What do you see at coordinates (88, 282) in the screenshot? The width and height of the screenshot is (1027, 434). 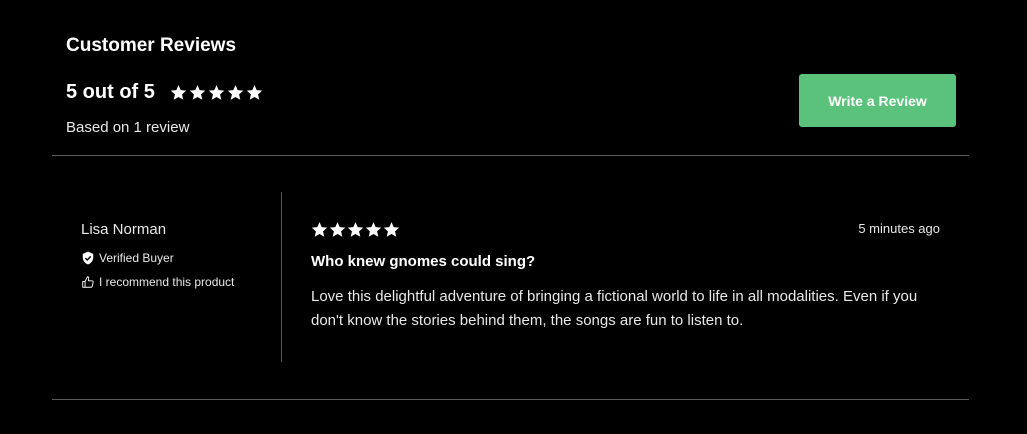 I see `thumbs-up-icon` at bounding box center [88, 282].